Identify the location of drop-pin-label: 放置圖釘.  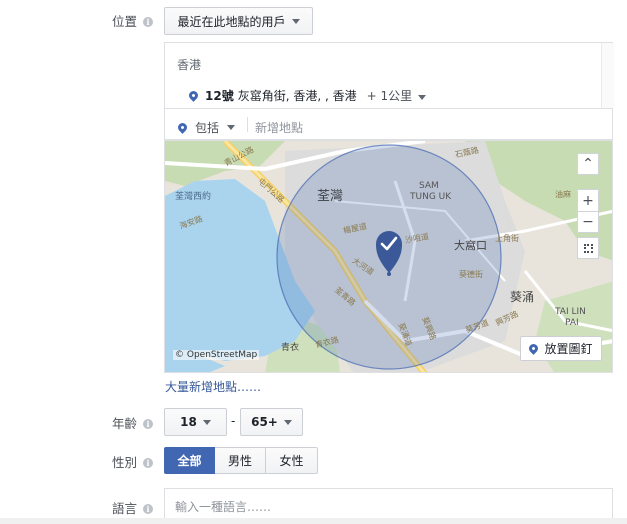
(568, 349).